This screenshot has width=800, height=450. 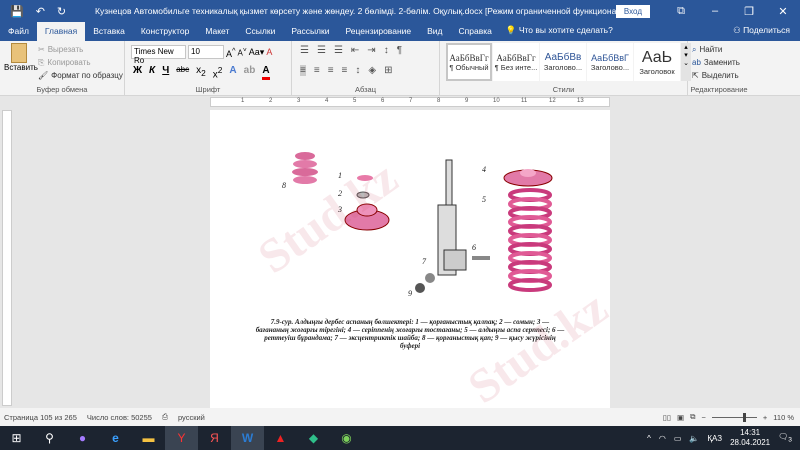 I want to click on tab-review: Рецензирование, so click(x=378, y=33).